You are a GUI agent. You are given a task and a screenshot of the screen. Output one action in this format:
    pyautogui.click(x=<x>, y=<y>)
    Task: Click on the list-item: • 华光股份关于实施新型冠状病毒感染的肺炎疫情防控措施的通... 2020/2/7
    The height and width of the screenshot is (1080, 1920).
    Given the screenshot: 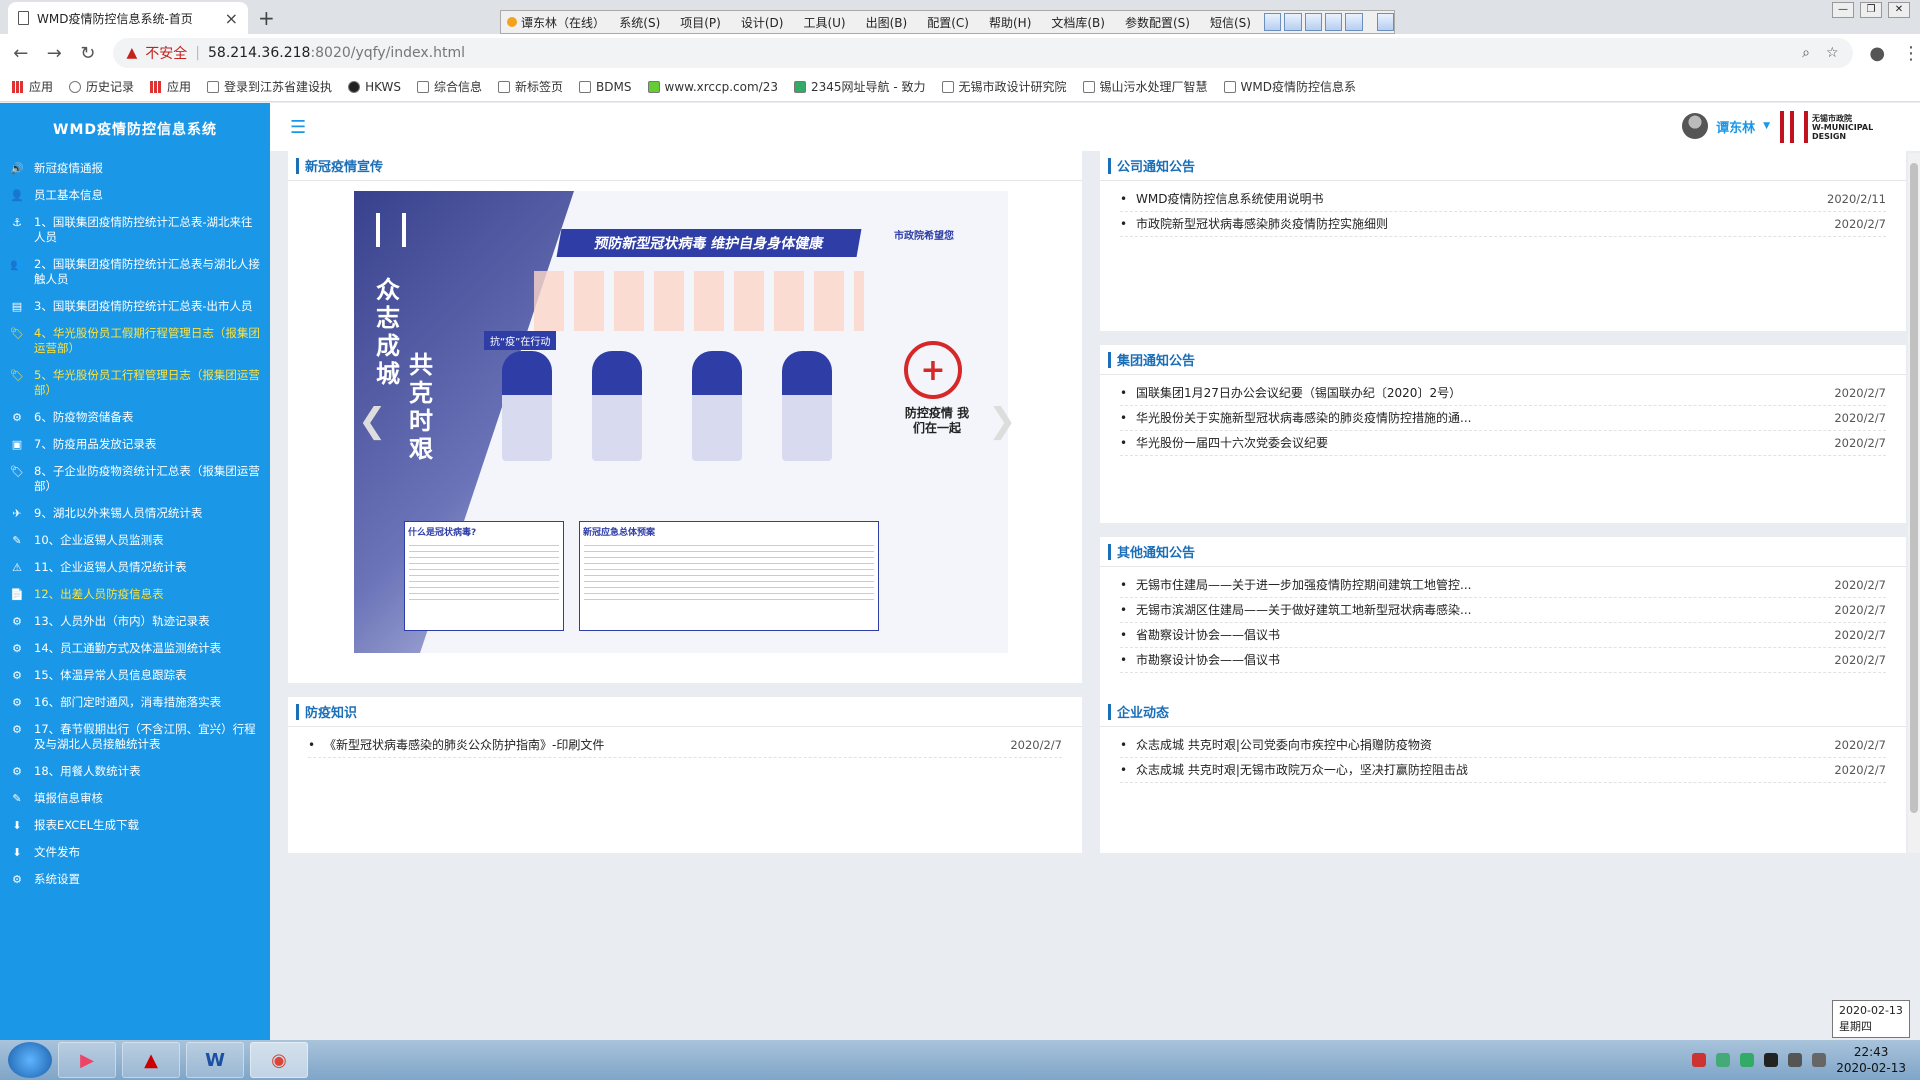 What is the action you would take?
    pyautogui.click(x=1503, y=418)
    